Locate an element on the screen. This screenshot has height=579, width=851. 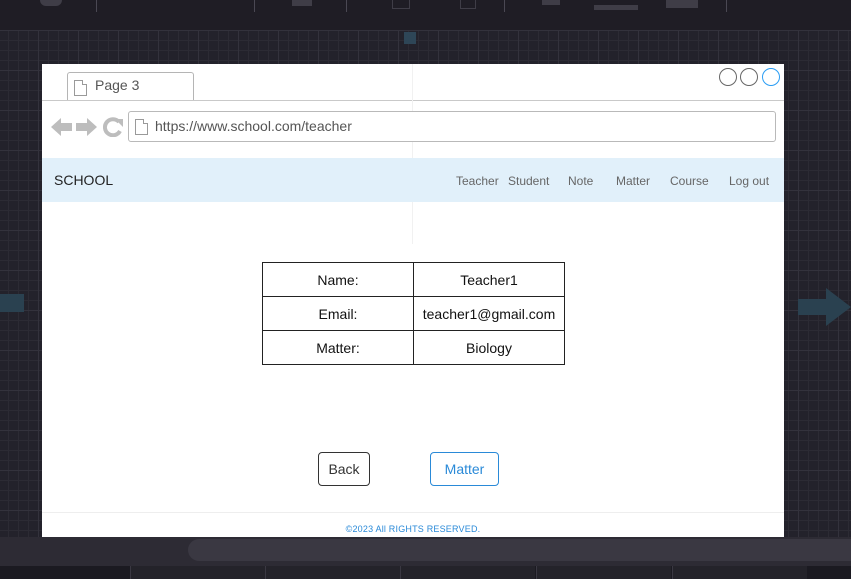
email-label: Email: is located at coordinates (338, 313).